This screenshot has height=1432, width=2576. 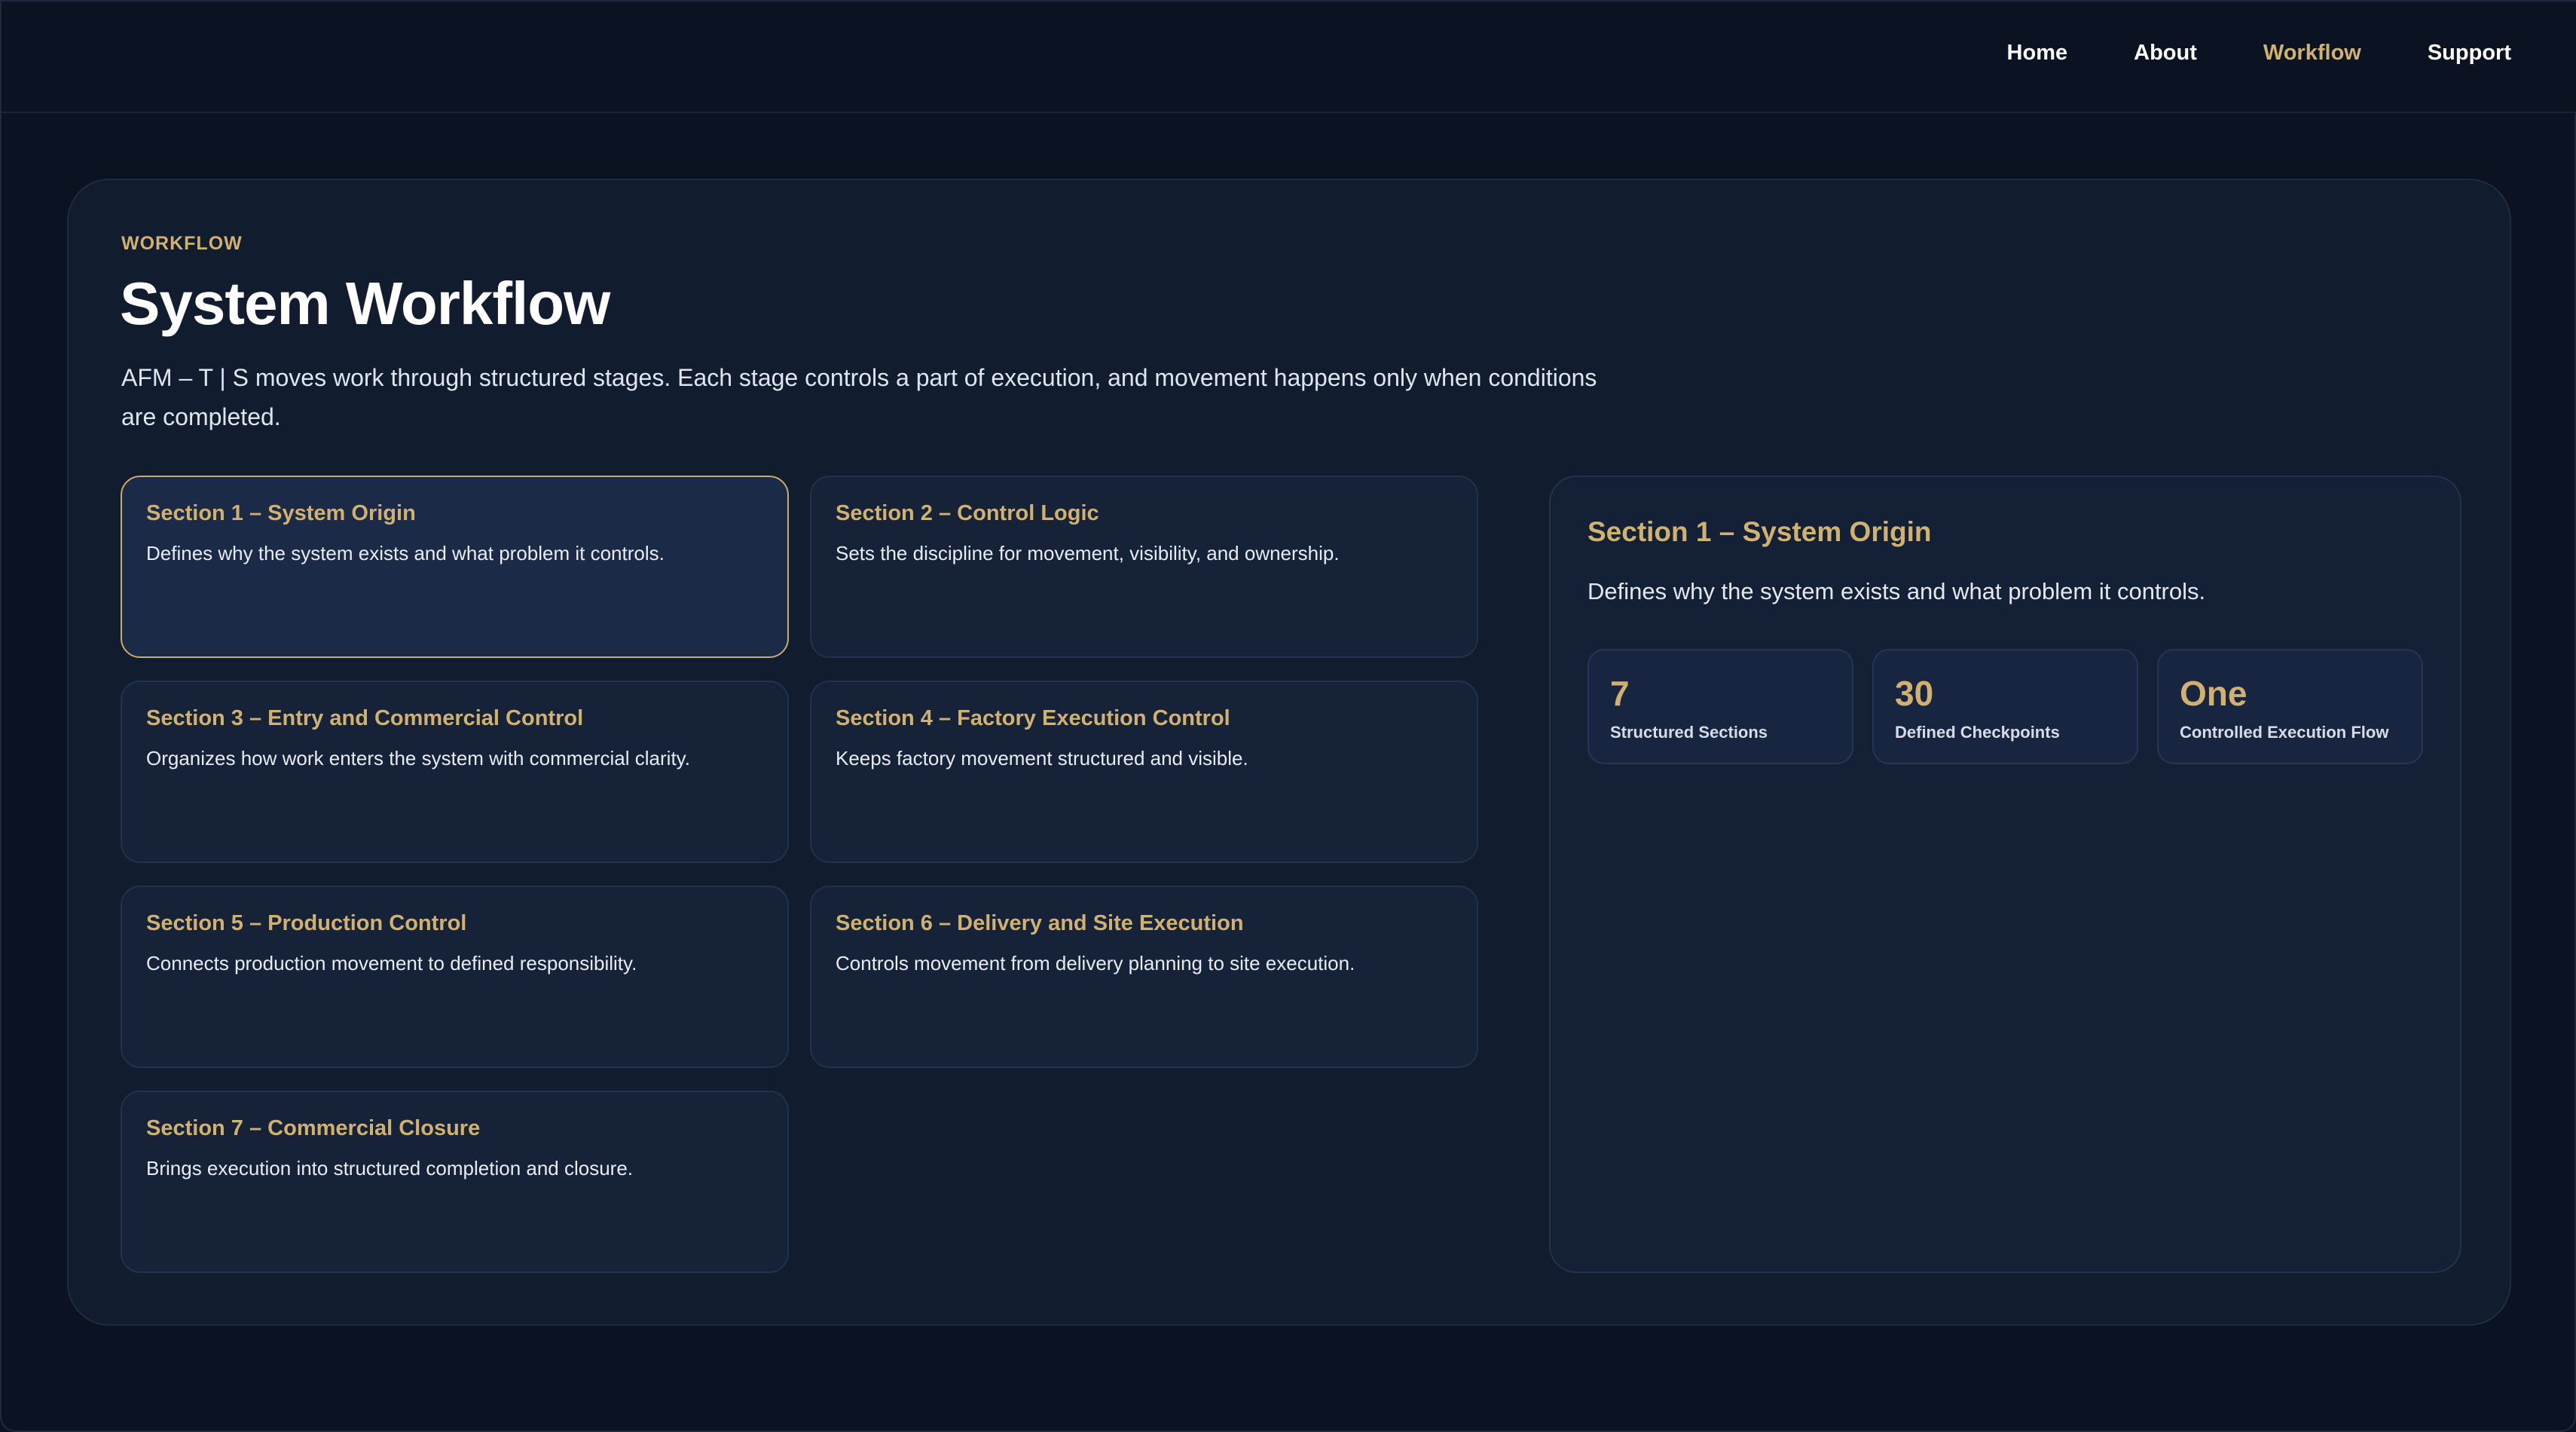 What do you see at coordinates (967, 513) in the screenshot?
I see `section-card-title: Section 2 – Control Logic` at bounding box center [967, 513].